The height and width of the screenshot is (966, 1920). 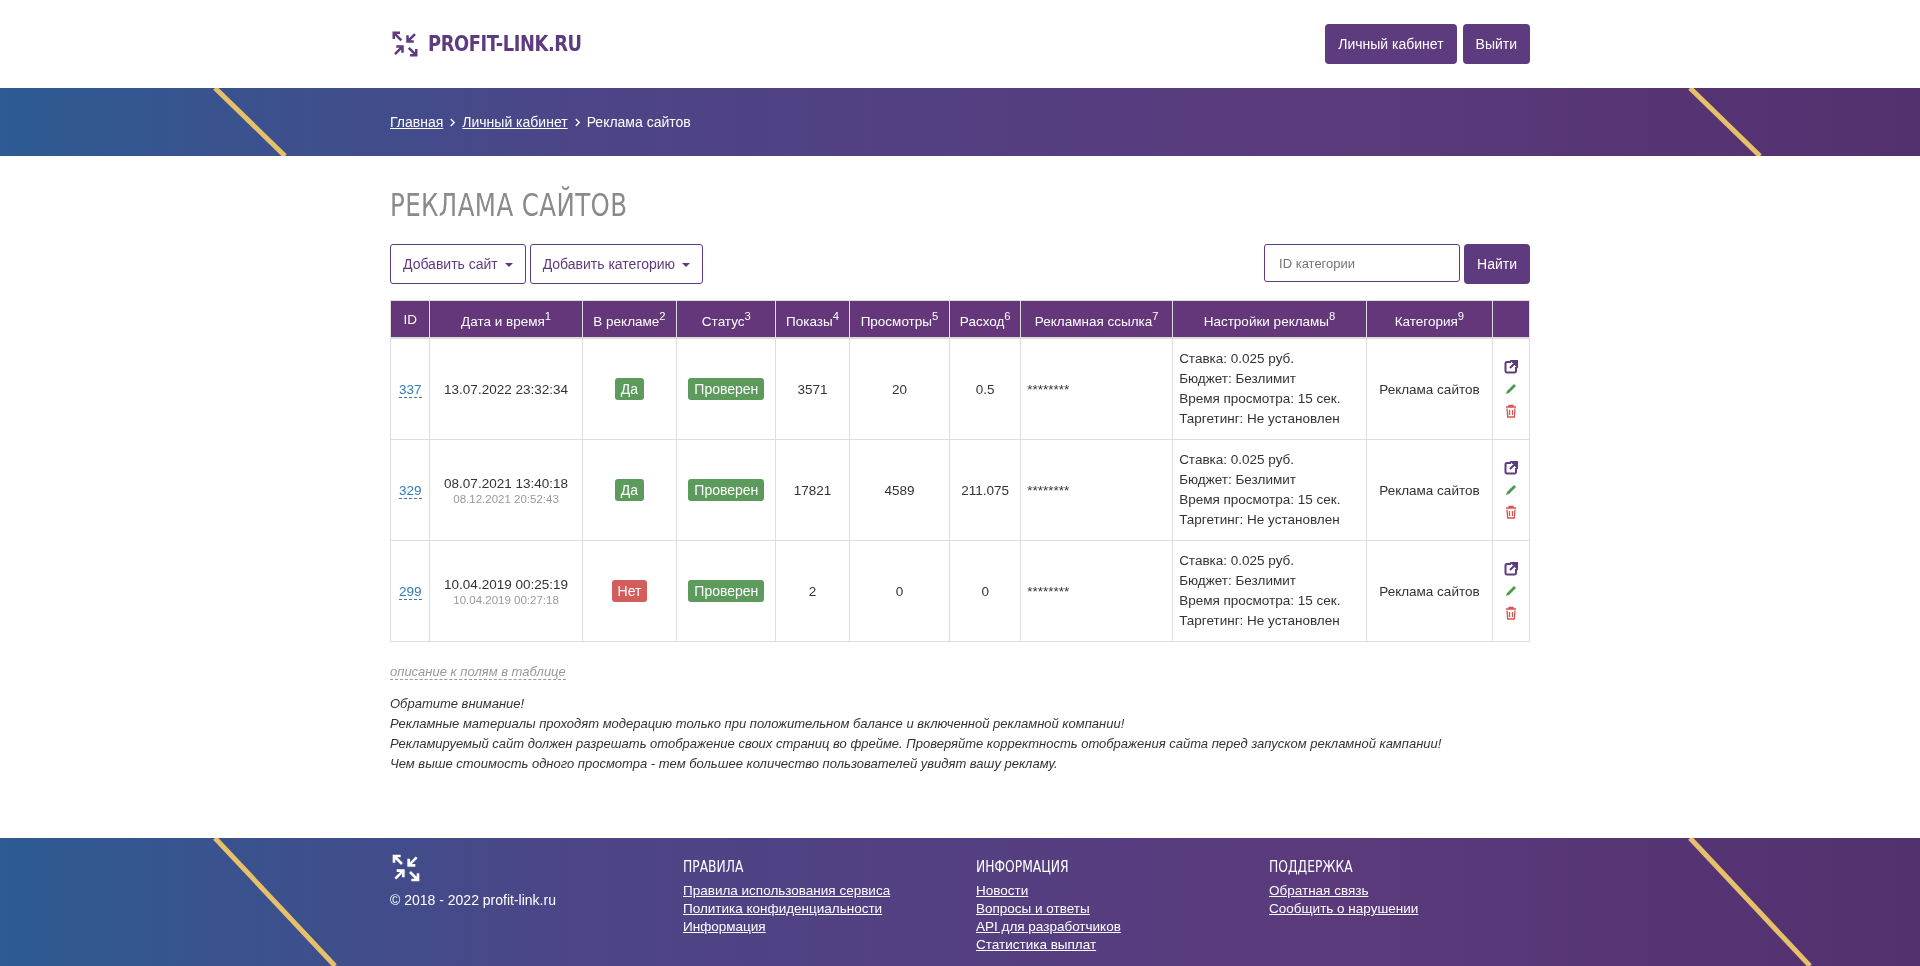 What do you see at coordinates (410, 319) in the screenshot?
I see `column-header: ID` at bounding box center [410, 319].